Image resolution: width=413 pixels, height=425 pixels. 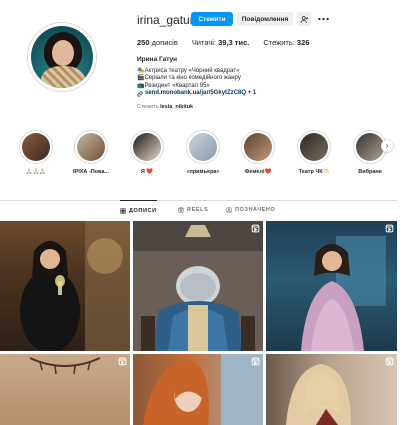 I want to click on highlight-label: 🙏🏻🙏🏻🙏🏻, so click(x=36, y=172).